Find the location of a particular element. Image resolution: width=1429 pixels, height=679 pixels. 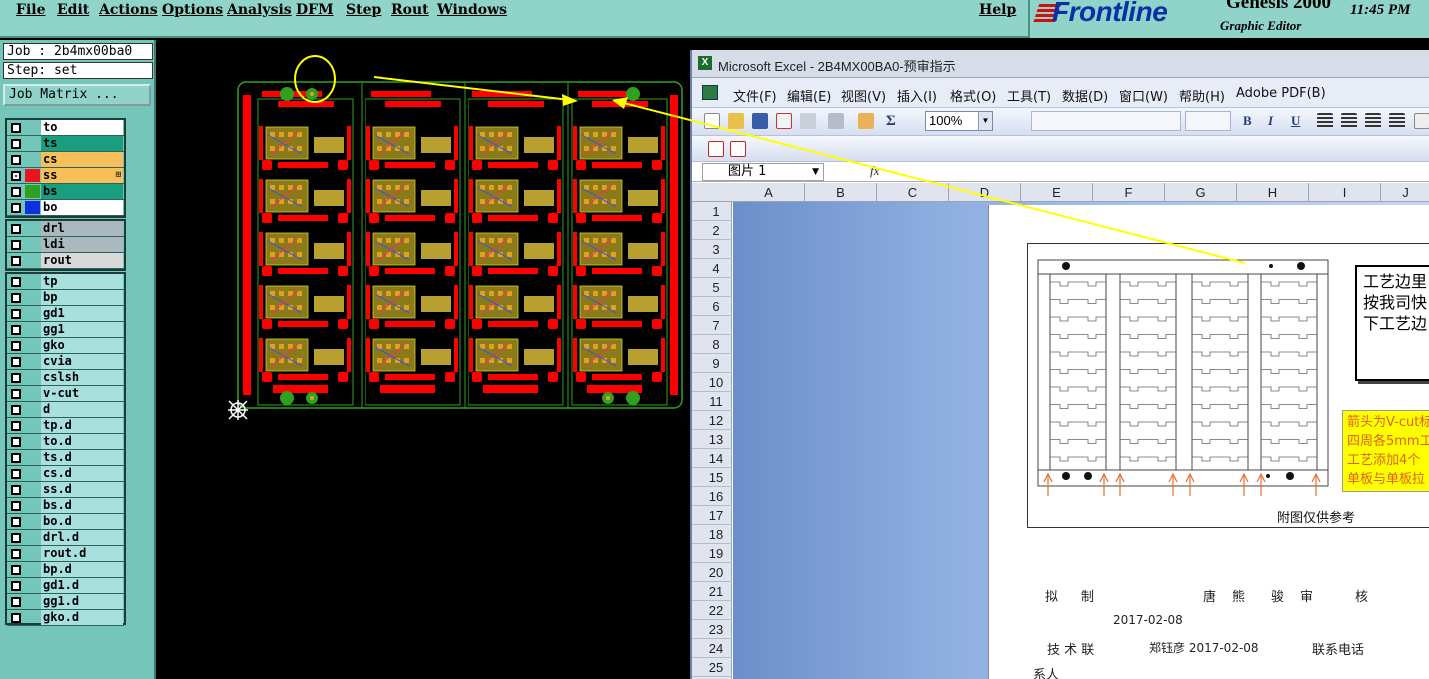

excel-menu-file: 文件(F) is located at coordinates (755, 95).